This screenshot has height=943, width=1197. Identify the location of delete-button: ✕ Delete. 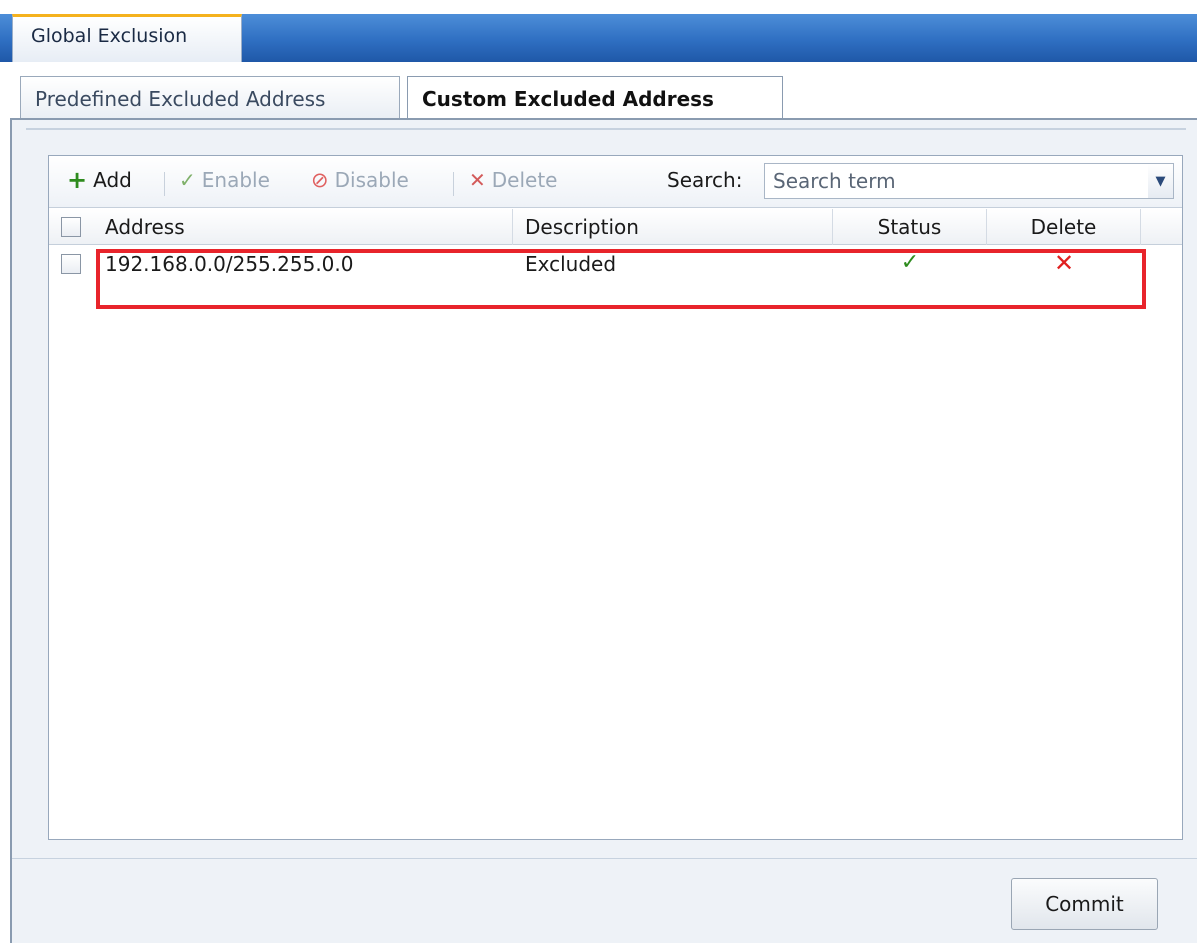
(513, 180).